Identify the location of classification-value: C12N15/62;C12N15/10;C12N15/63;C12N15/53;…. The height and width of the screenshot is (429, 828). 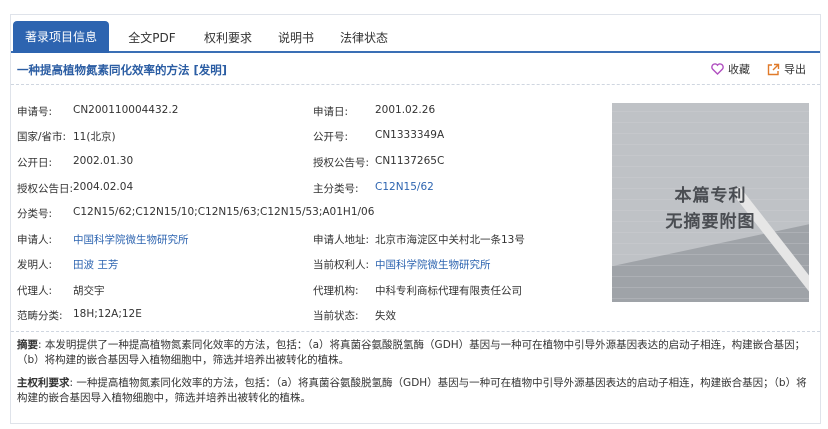
(224, 212).